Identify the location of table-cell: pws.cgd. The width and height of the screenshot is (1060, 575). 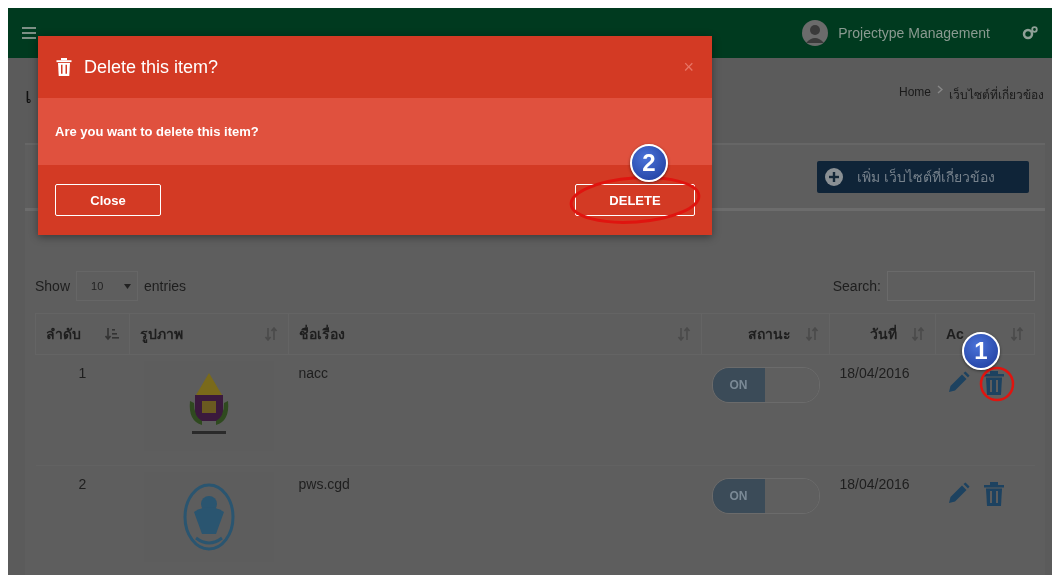
(495, 520).